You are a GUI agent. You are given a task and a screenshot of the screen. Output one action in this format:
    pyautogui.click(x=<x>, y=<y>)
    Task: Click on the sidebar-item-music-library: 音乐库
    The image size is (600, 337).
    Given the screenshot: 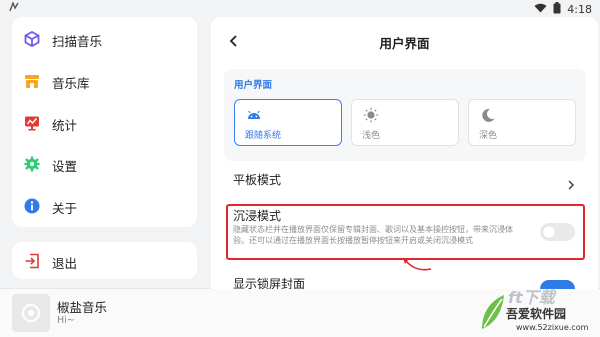 What is the action you would take?
    pyautogui.click(x=104, y=81)
    